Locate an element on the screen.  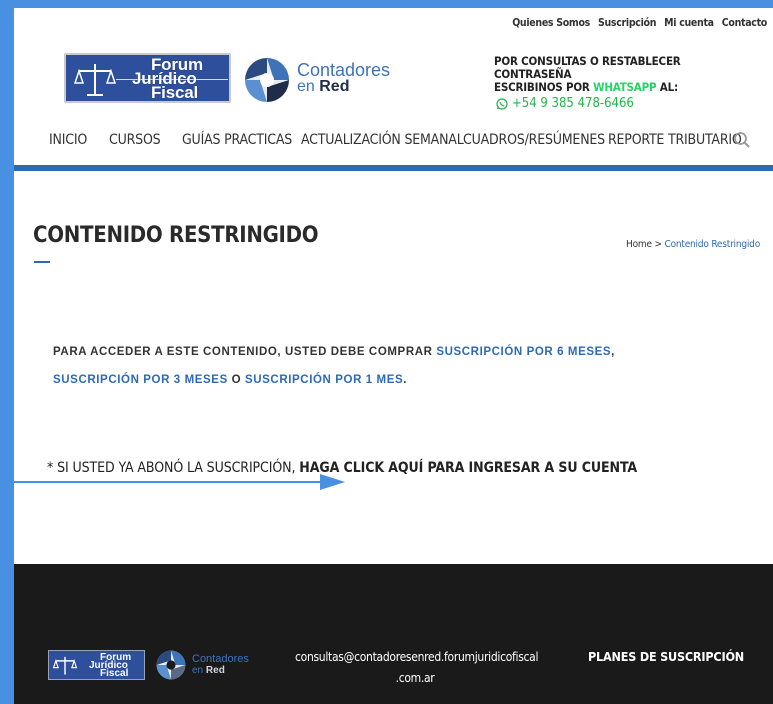
footer-logo-fiscal-text: Fiscal is located at coordinates (114, 673).